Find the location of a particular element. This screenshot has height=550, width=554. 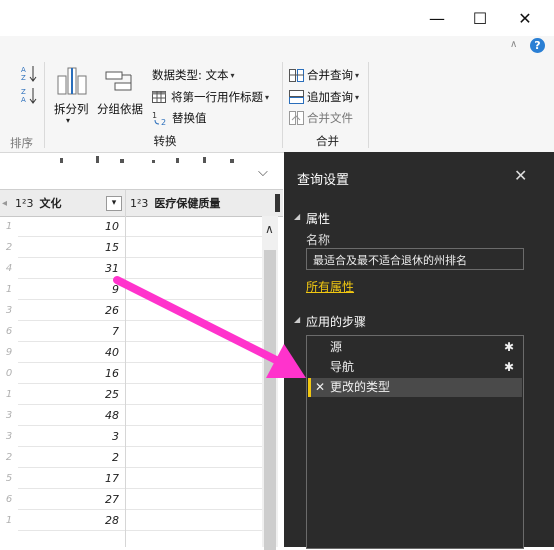

query-settings-title: 查询设置 is located at coordinates (323, 180).